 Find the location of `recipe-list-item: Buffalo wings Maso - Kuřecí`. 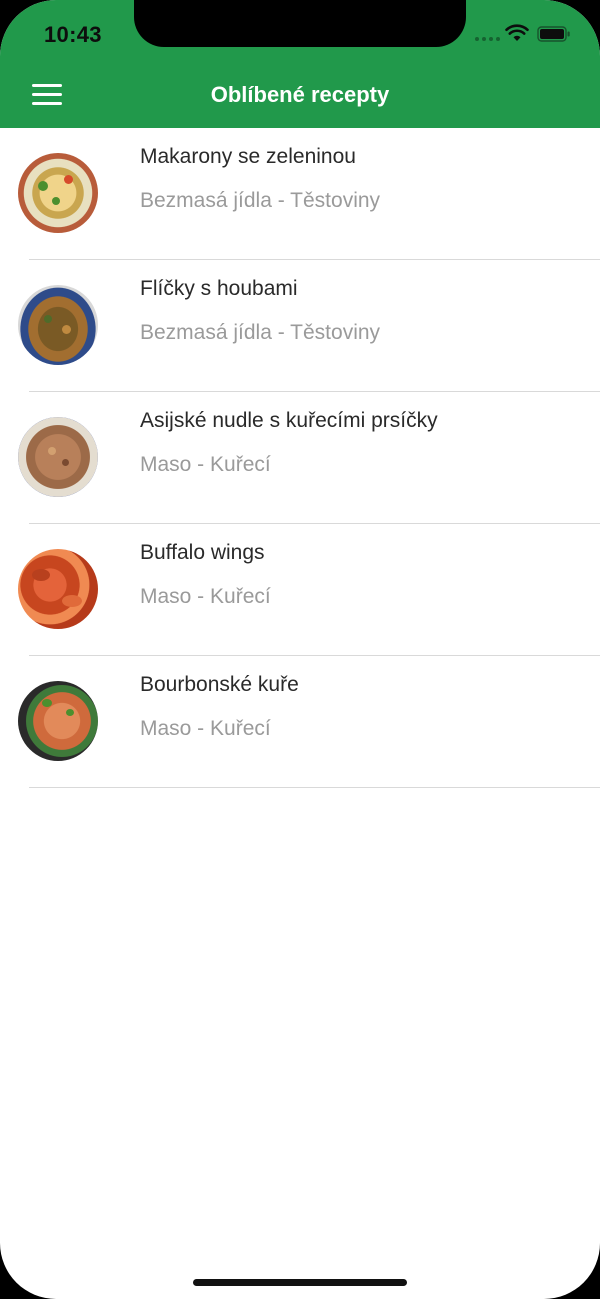

recipe-list-item: Buffalo wings Maso - Kuřecí is located at coordinates (300, 590).